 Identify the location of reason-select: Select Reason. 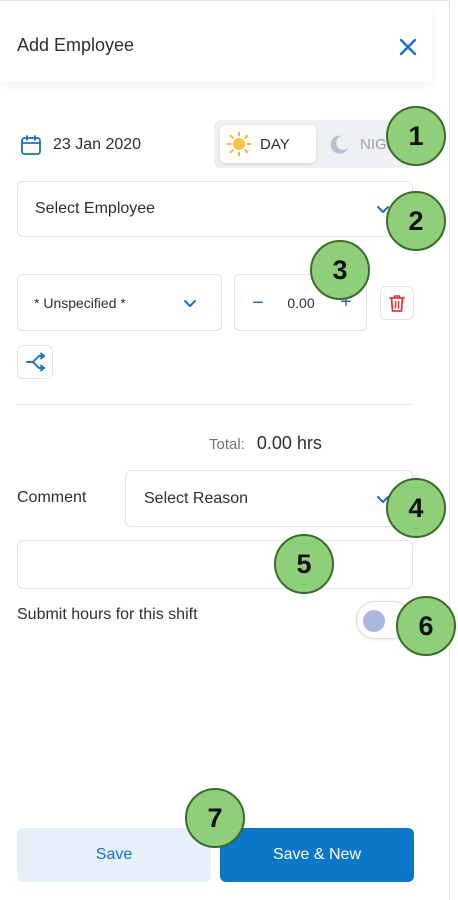
(269, 498).